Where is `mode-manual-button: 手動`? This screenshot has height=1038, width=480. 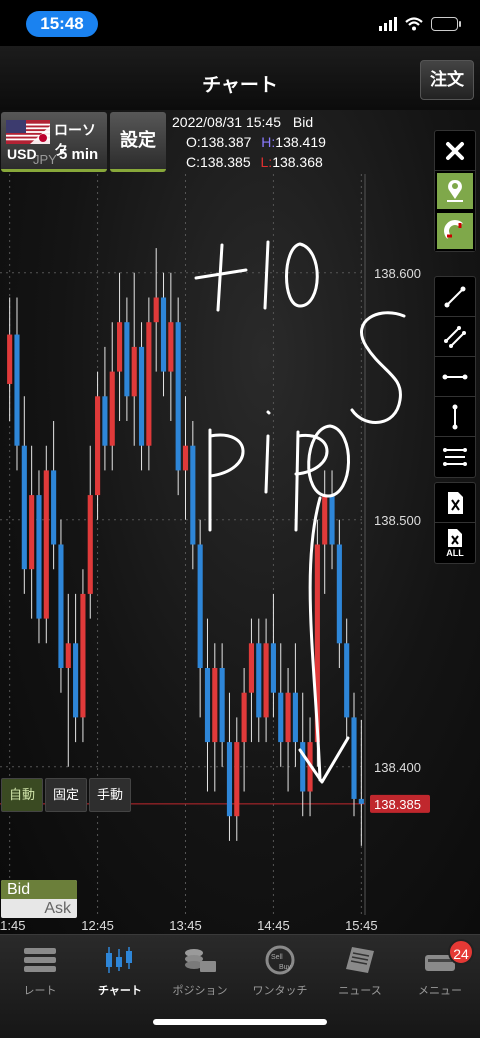
mode-manual-button: 手動 is located at coordinates (110, 795).